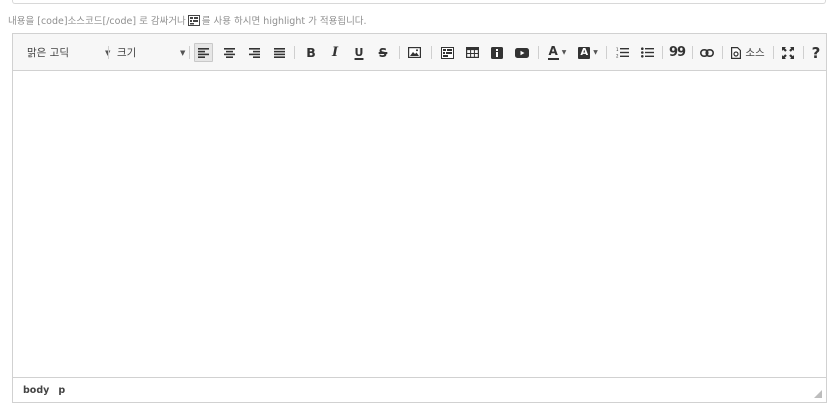  I want to click on text-color-swatch, so click(553, 59).